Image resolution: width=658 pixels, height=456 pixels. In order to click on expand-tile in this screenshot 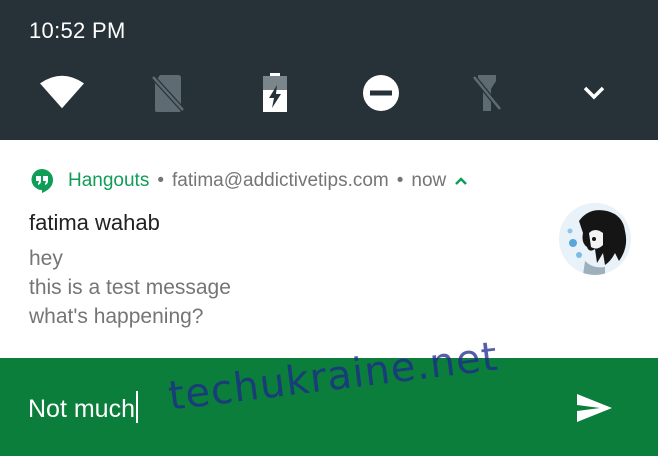, I will do `click(594, 93)`.